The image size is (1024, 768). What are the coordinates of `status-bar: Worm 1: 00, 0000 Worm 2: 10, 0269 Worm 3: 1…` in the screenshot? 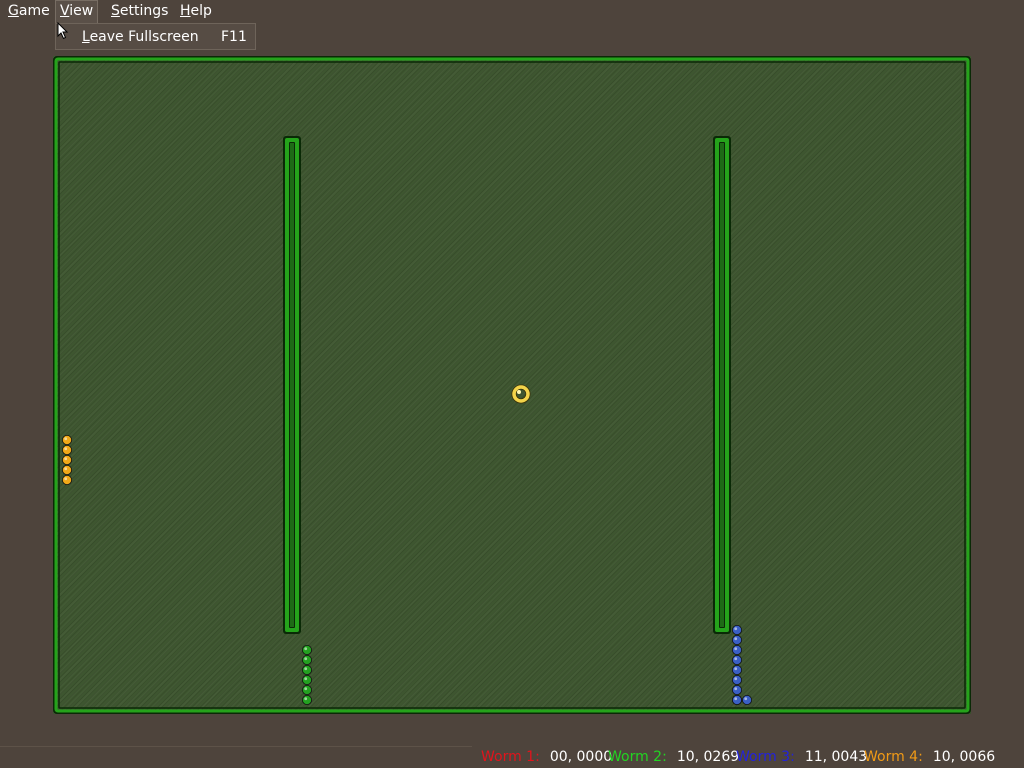 It's located at (512, 757).